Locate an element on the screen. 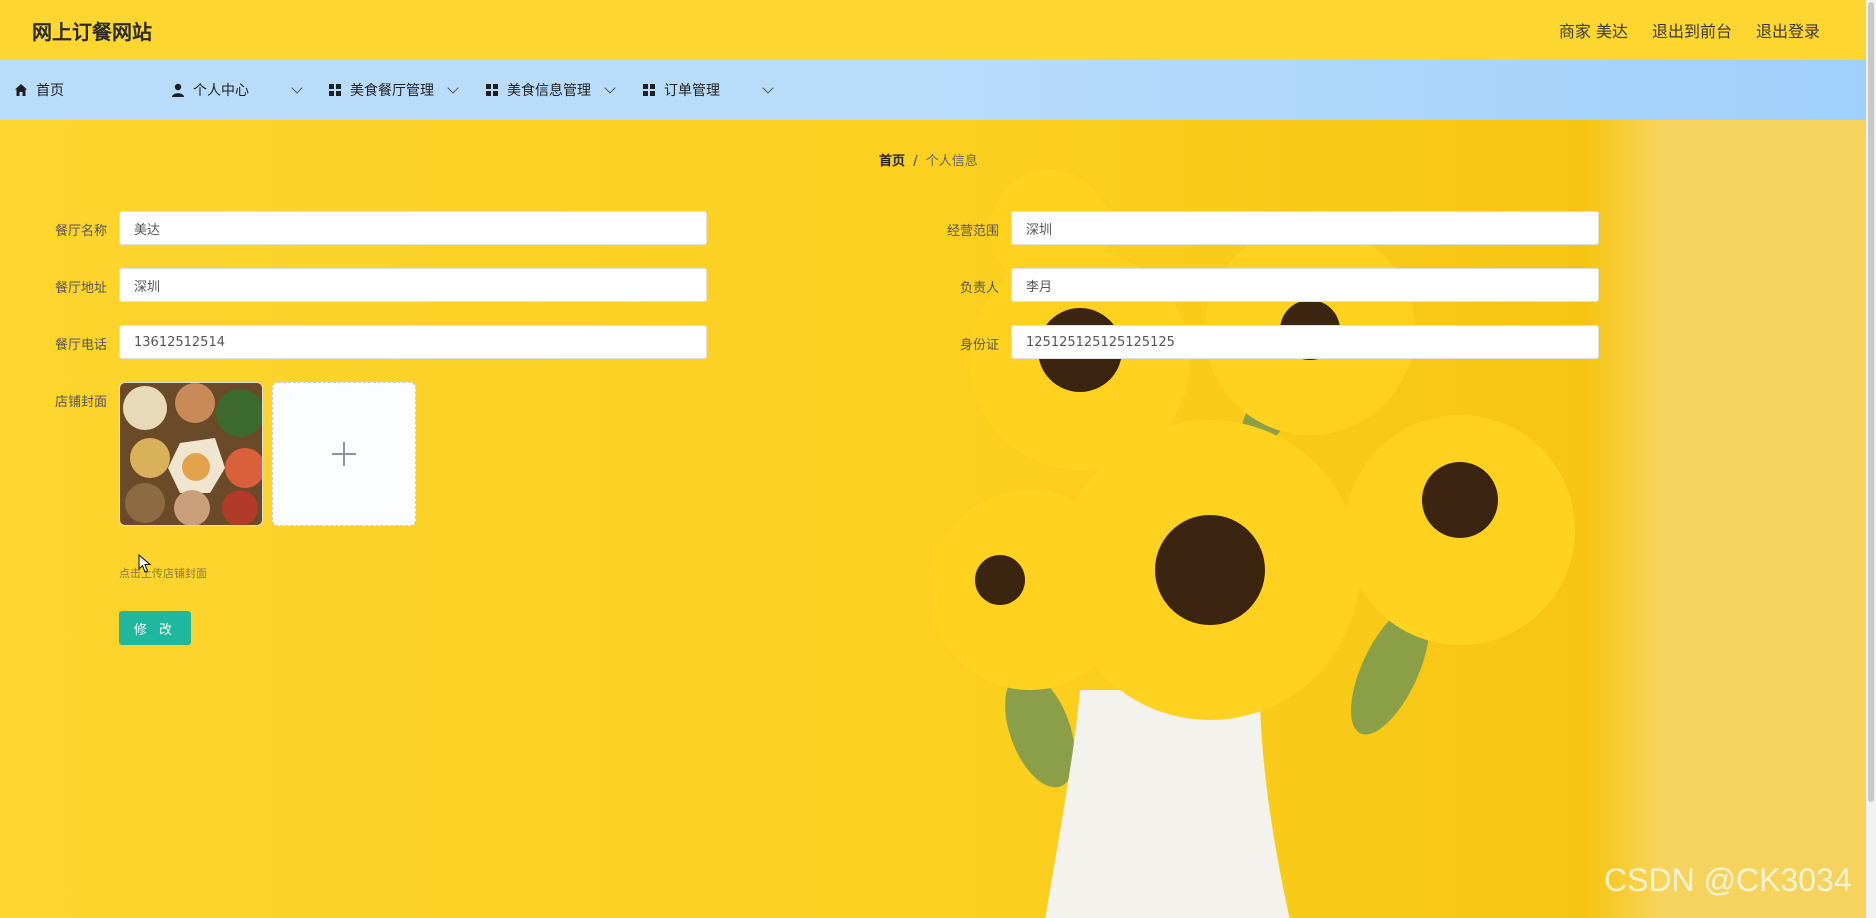 The image size is (1876, 918). breadcrumb: 首页 / 个人信息 is located at coordinates (928, 159).